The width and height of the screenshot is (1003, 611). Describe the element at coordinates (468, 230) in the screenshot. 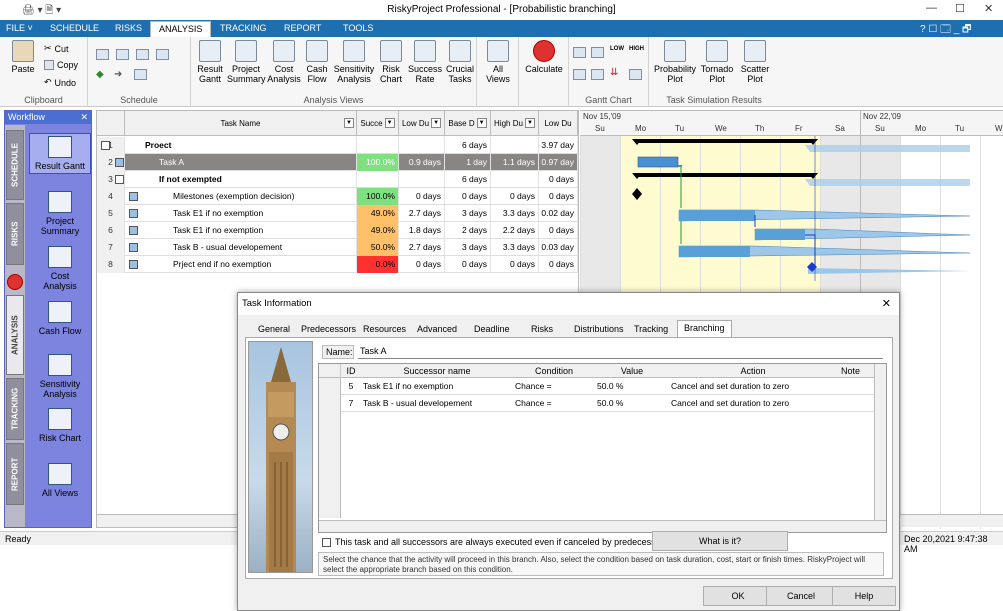

I see `base-duration-cell: 2 days` at that location.